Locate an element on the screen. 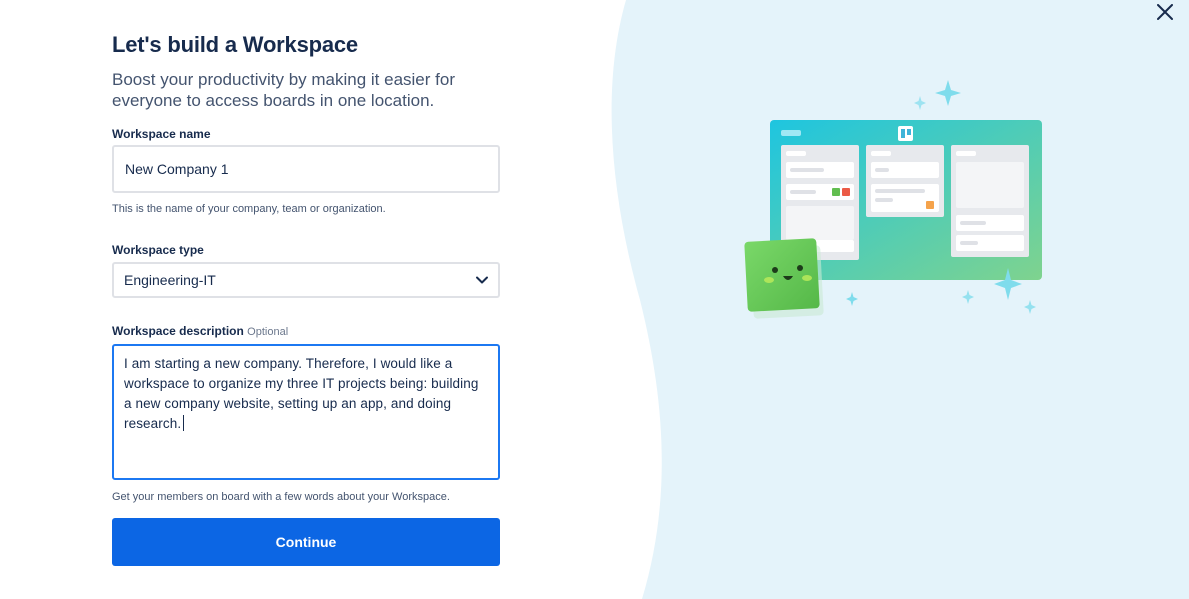  trello-board-illustration is located at coordinates (906, 200).